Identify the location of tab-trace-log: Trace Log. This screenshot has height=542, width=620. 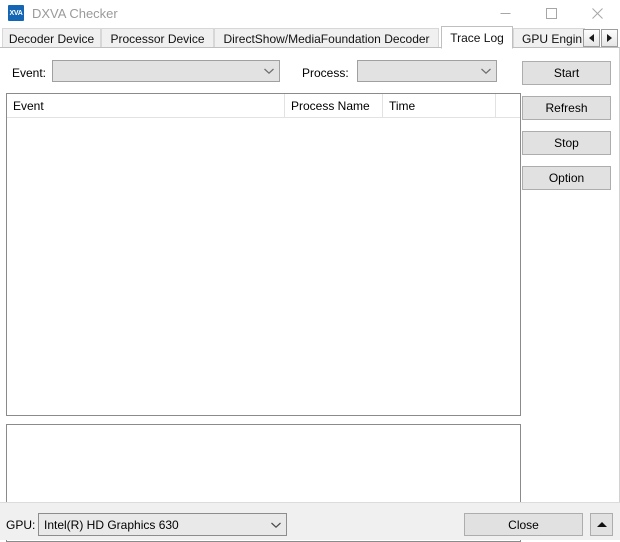
(477, 37).